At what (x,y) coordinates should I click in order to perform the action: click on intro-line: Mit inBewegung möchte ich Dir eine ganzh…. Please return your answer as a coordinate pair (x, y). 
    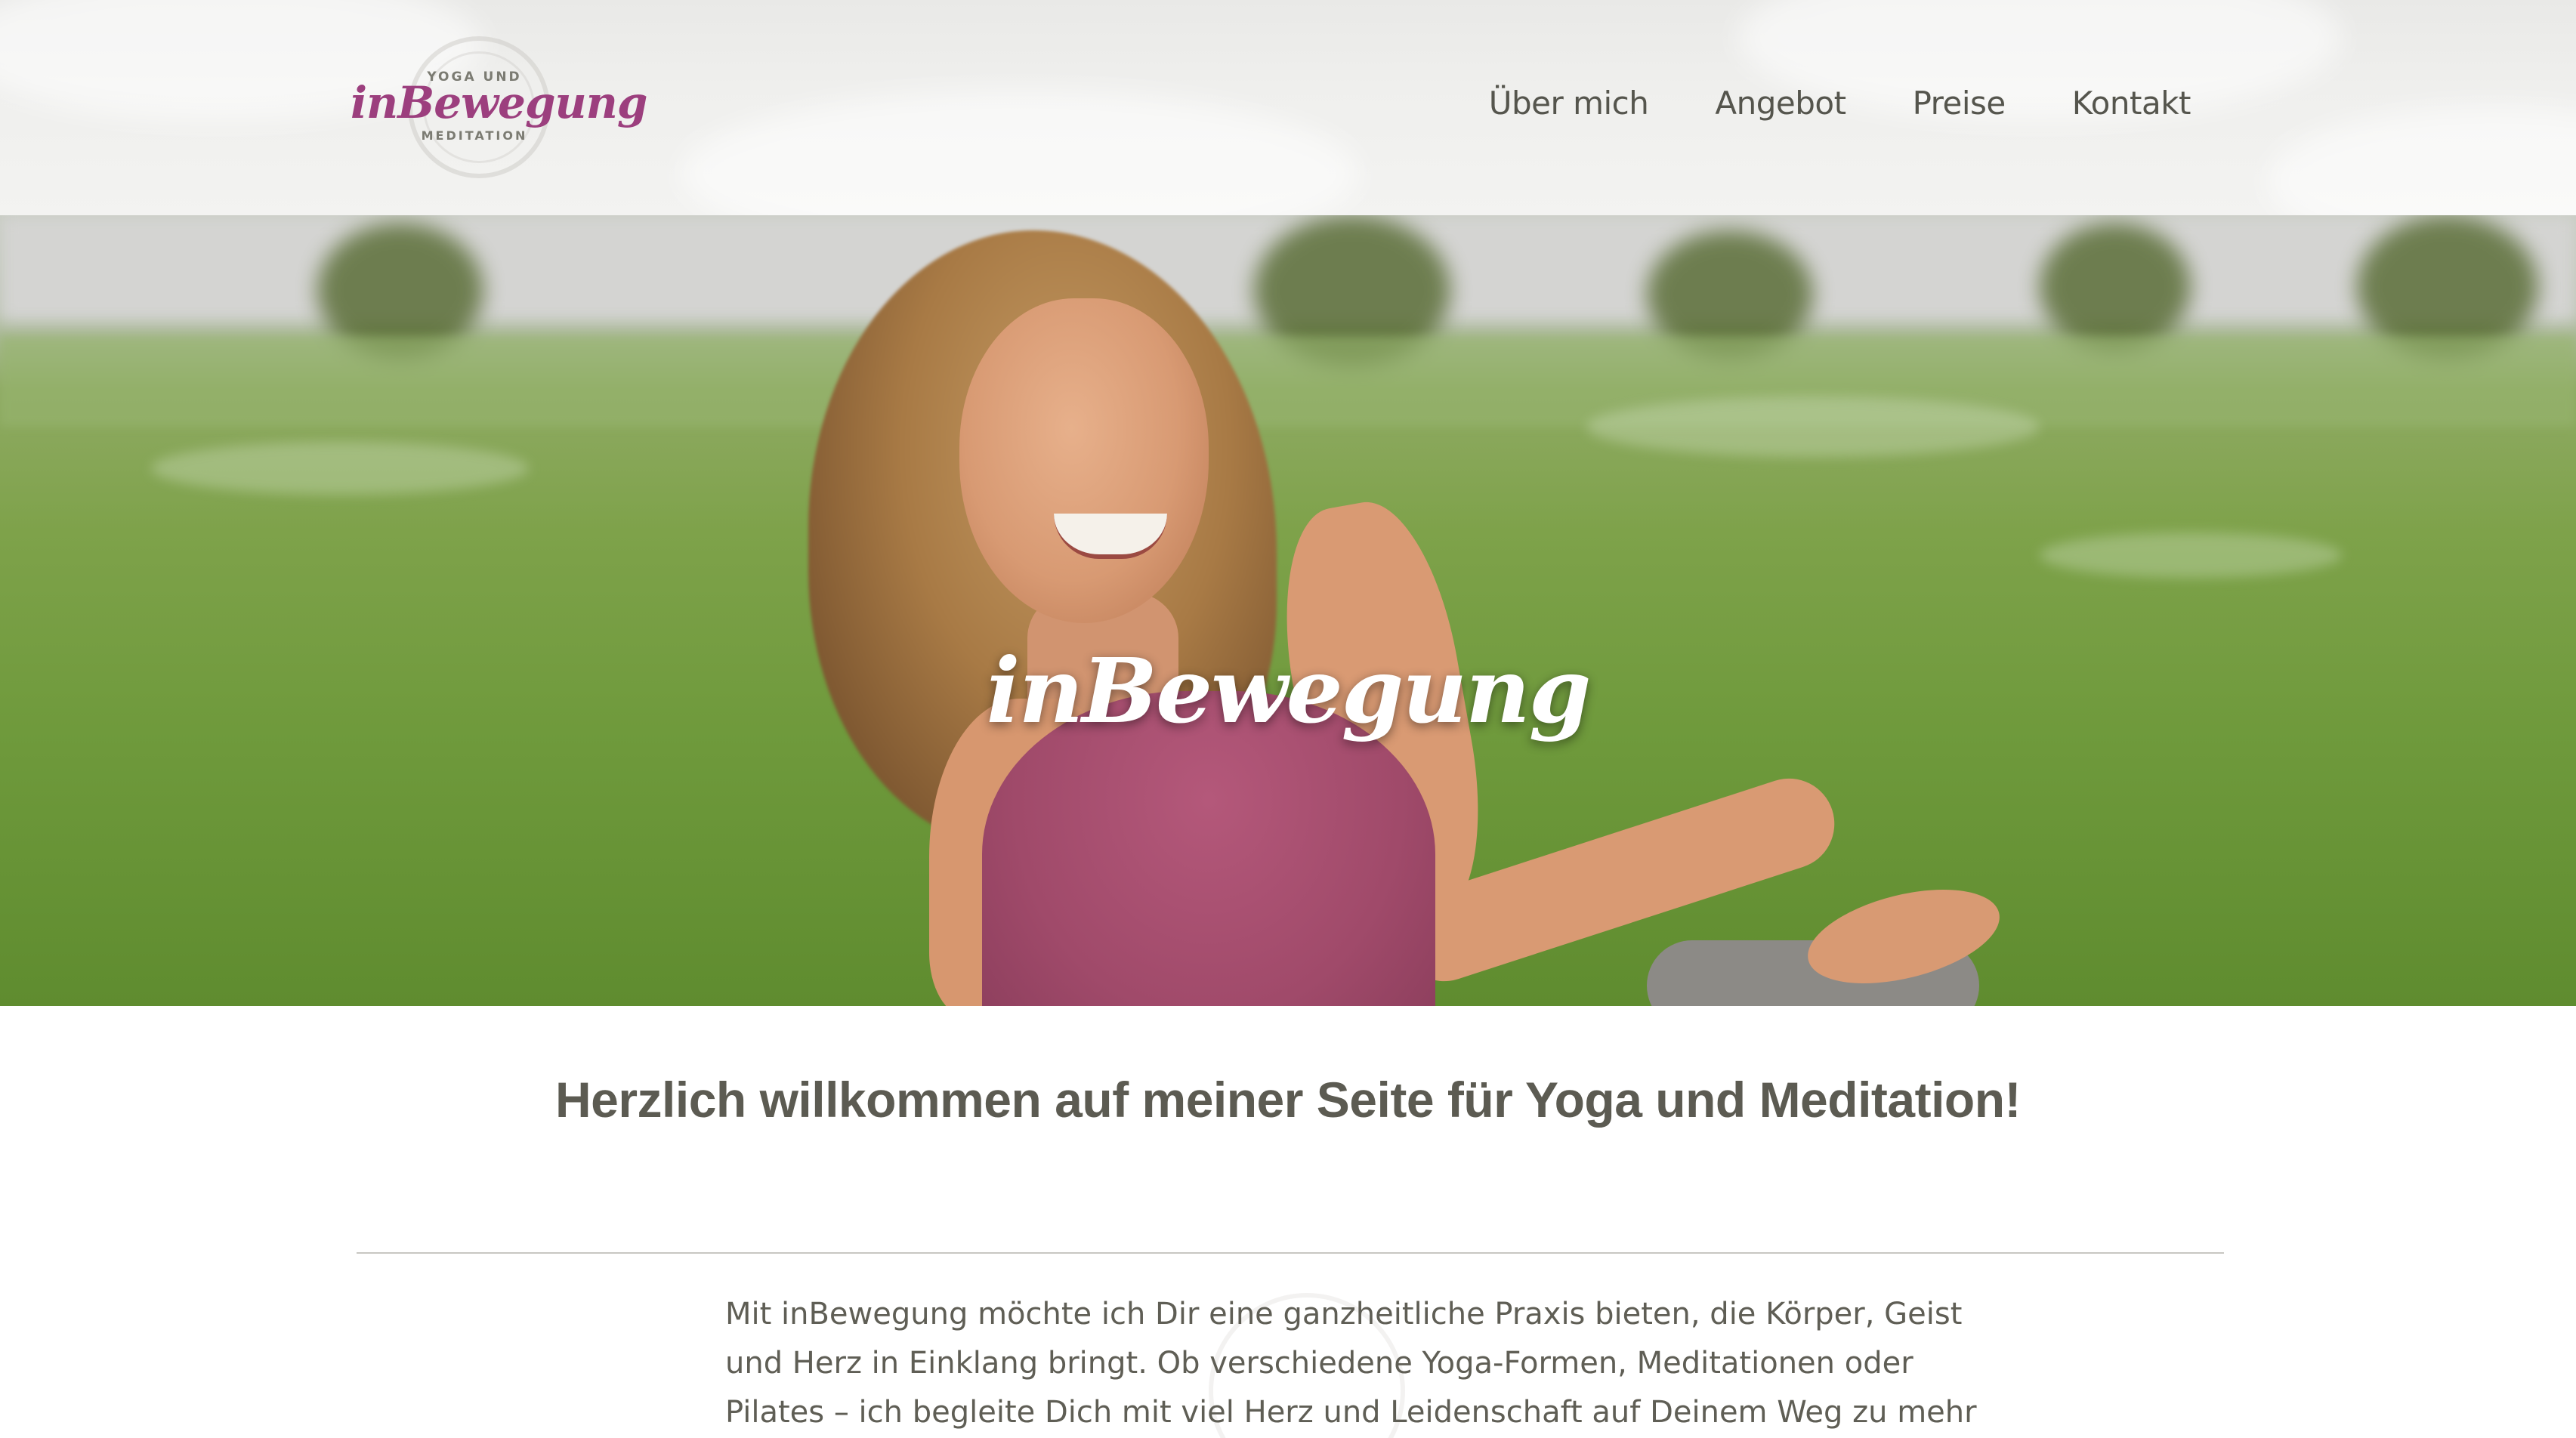
    Looking at the image, I should click on (1344, 1314).